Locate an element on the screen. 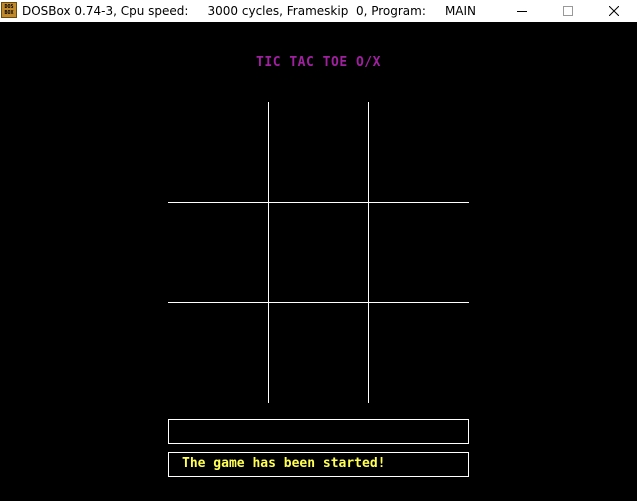 The height and width of the screenshot is (501, 637). close-icon is located at coordinates (614, 11).